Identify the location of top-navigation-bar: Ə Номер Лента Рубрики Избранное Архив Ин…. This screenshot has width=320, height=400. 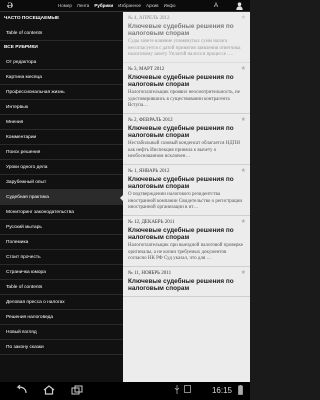
(125, 6).